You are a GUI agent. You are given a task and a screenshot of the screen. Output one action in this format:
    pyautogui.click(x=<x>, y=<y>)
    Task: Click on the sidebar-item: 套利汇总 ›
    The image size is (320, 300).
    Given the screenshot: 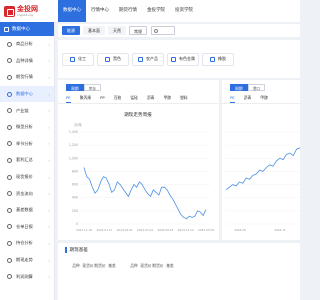 What is the action you would take?
    pyautogui.click(x=27, y=160)
    